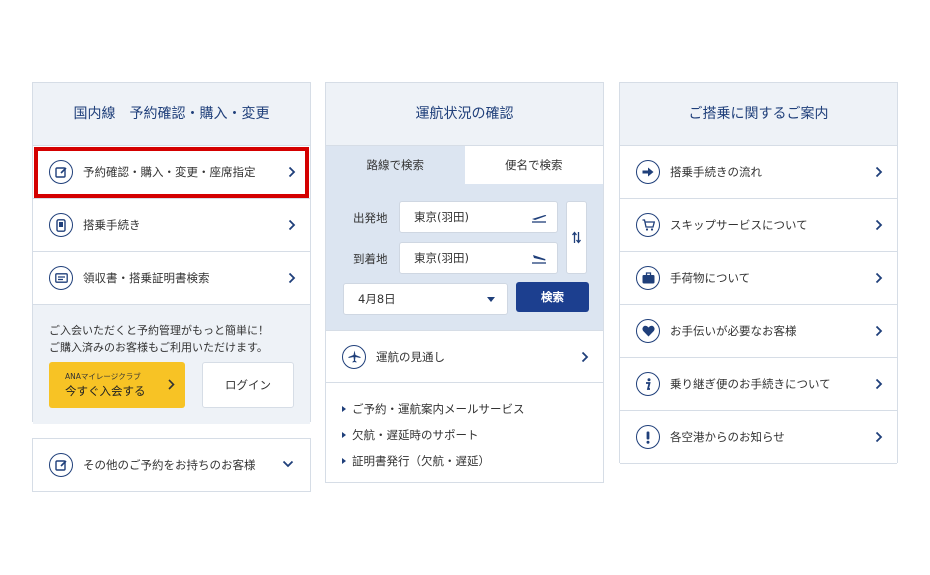 This screenshot has height=575, width=930. Describe the element at coordinates (146, 278) in the screenshot. I see `receipt-search-label: 領収書・搭乗証明書検索` at that location.